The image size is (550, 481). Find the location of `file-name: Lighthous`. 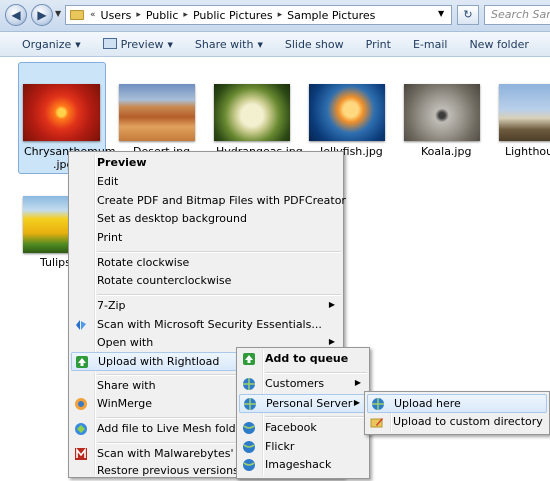

file-name: Lighthous is located at coordinates (527, 151).